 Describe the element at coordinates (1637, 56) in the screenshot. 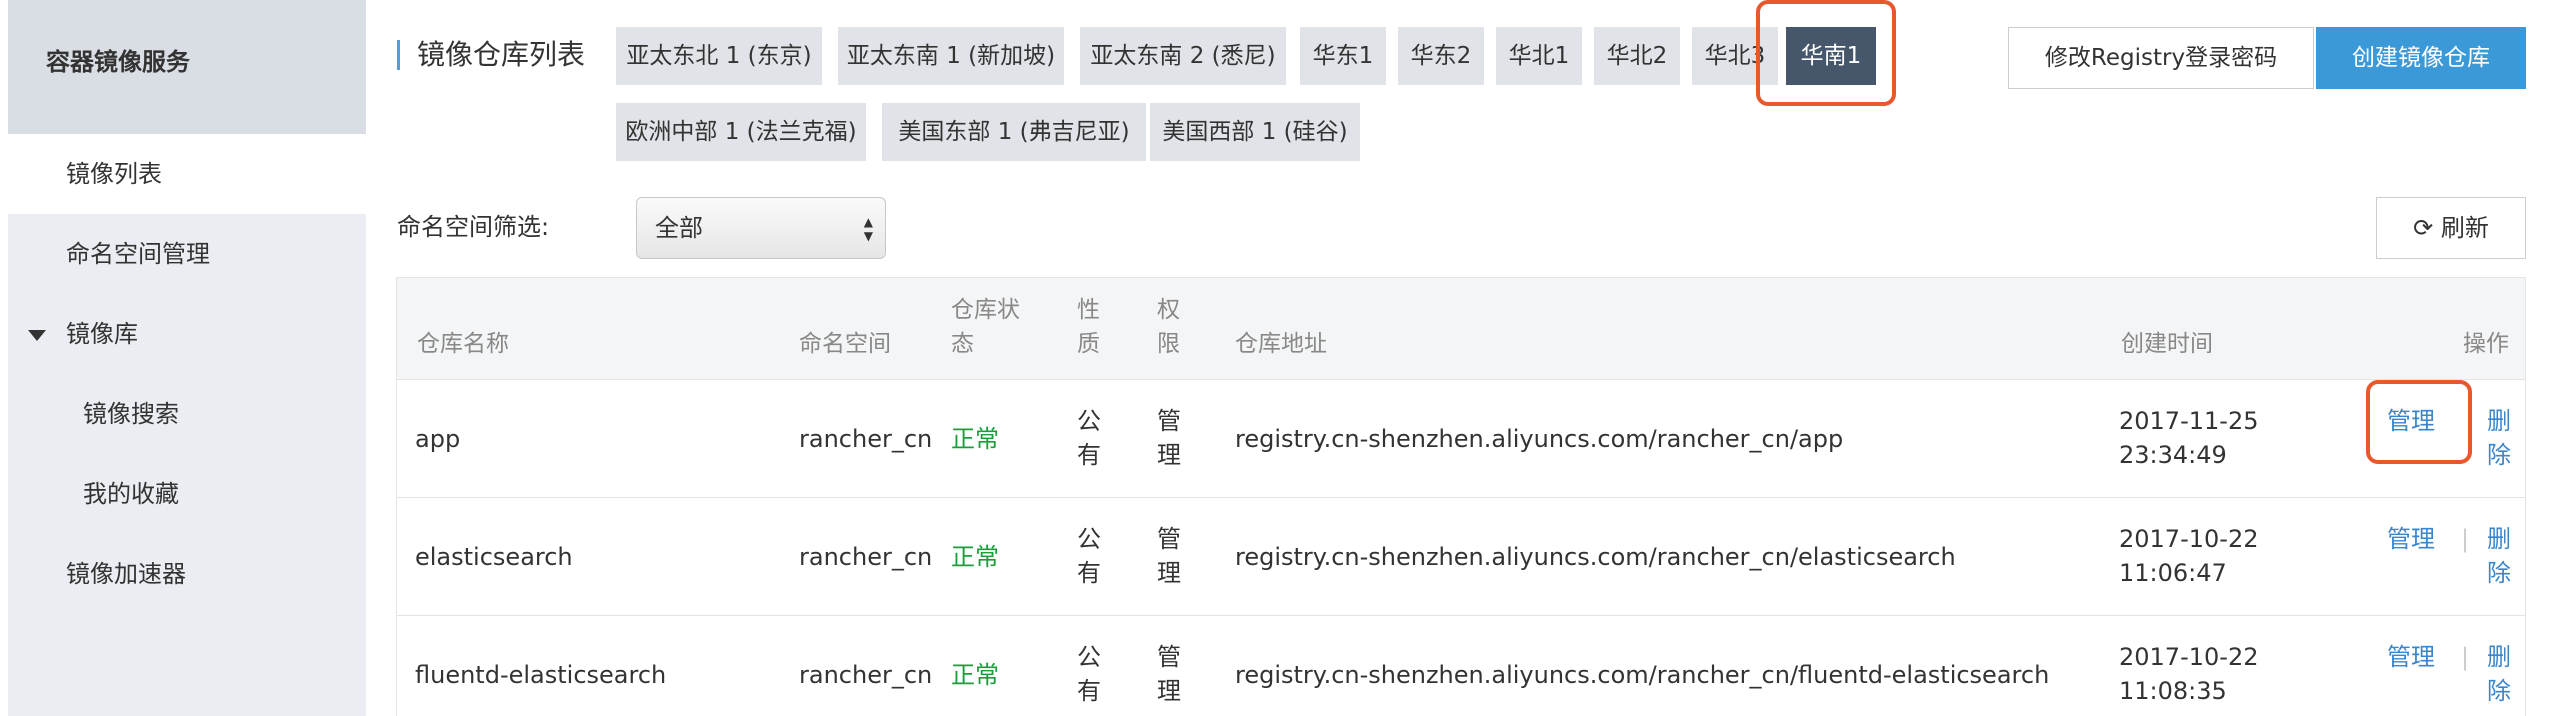

I see `region-tab-huabei2: 华北2` at that location.